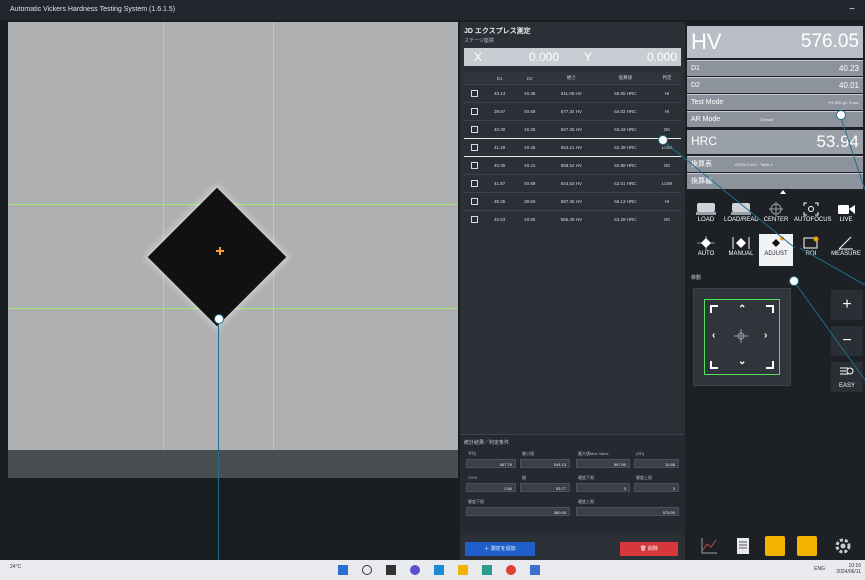  Describe the element at coordinates (415, 570) in the screenshot. I see `chat-icon` at that location.